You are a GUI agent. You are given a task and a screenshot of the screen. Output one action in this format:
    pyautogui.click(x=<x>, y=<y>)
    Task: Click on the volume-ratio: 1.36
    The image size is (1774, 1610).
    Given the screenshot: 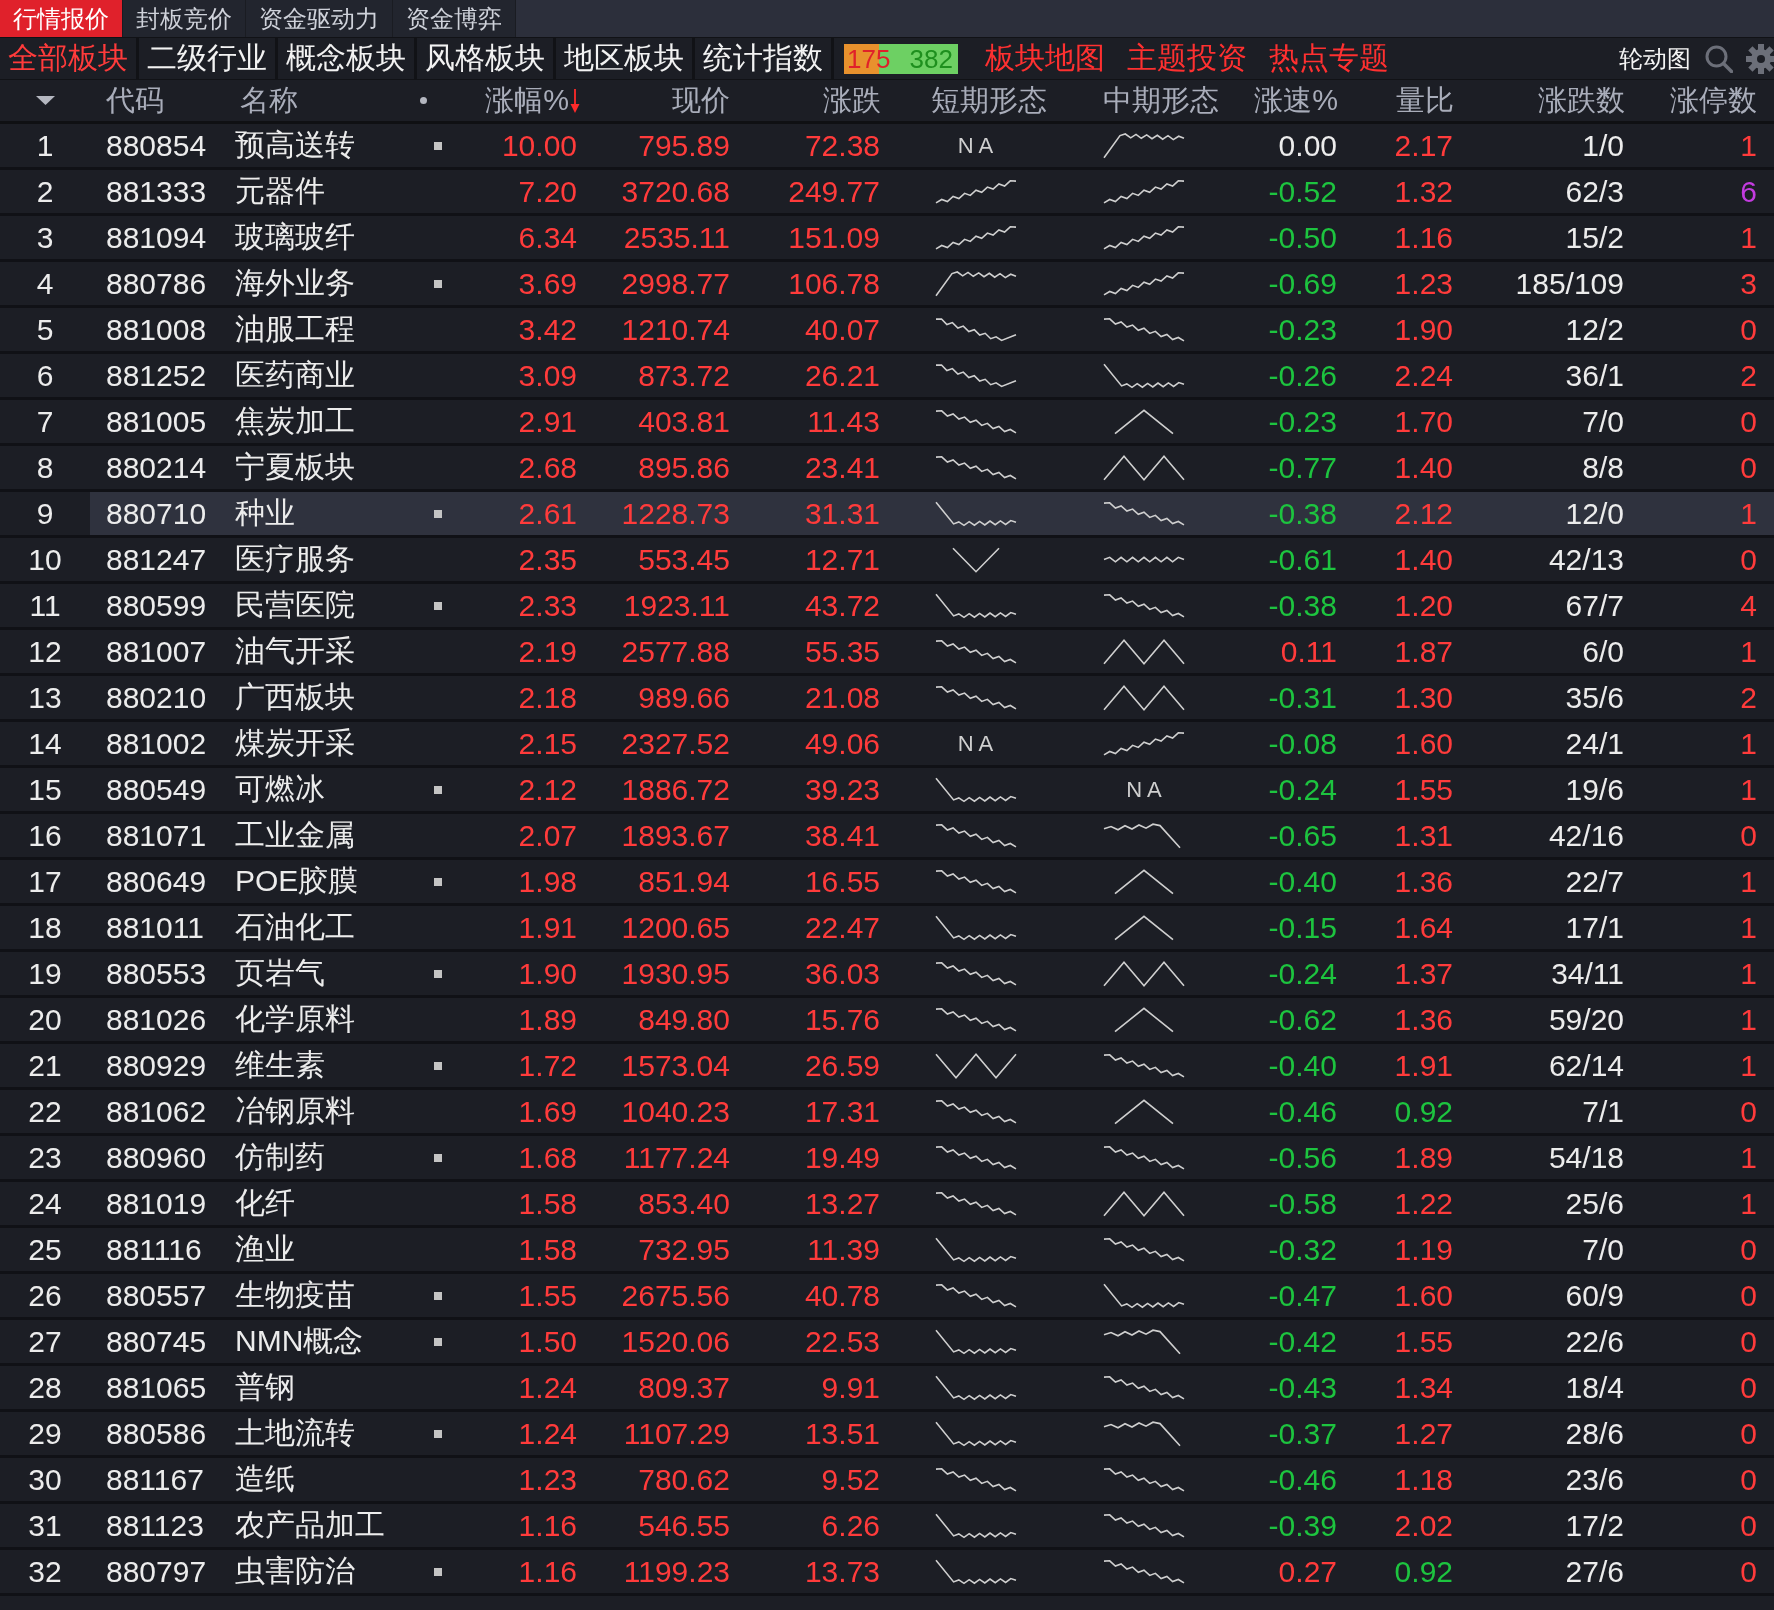 What is the action you would take?
    pyautogui.click(x=1423, y=1019)
    